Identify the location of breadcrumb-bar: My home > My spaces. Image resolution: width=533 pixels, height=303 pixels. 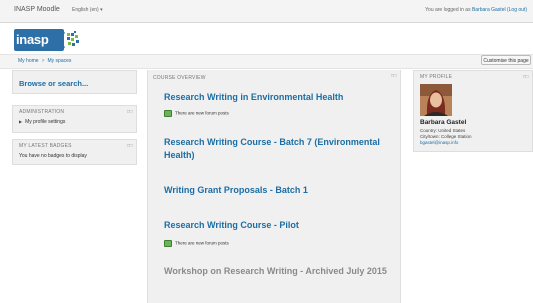
(266, 61).